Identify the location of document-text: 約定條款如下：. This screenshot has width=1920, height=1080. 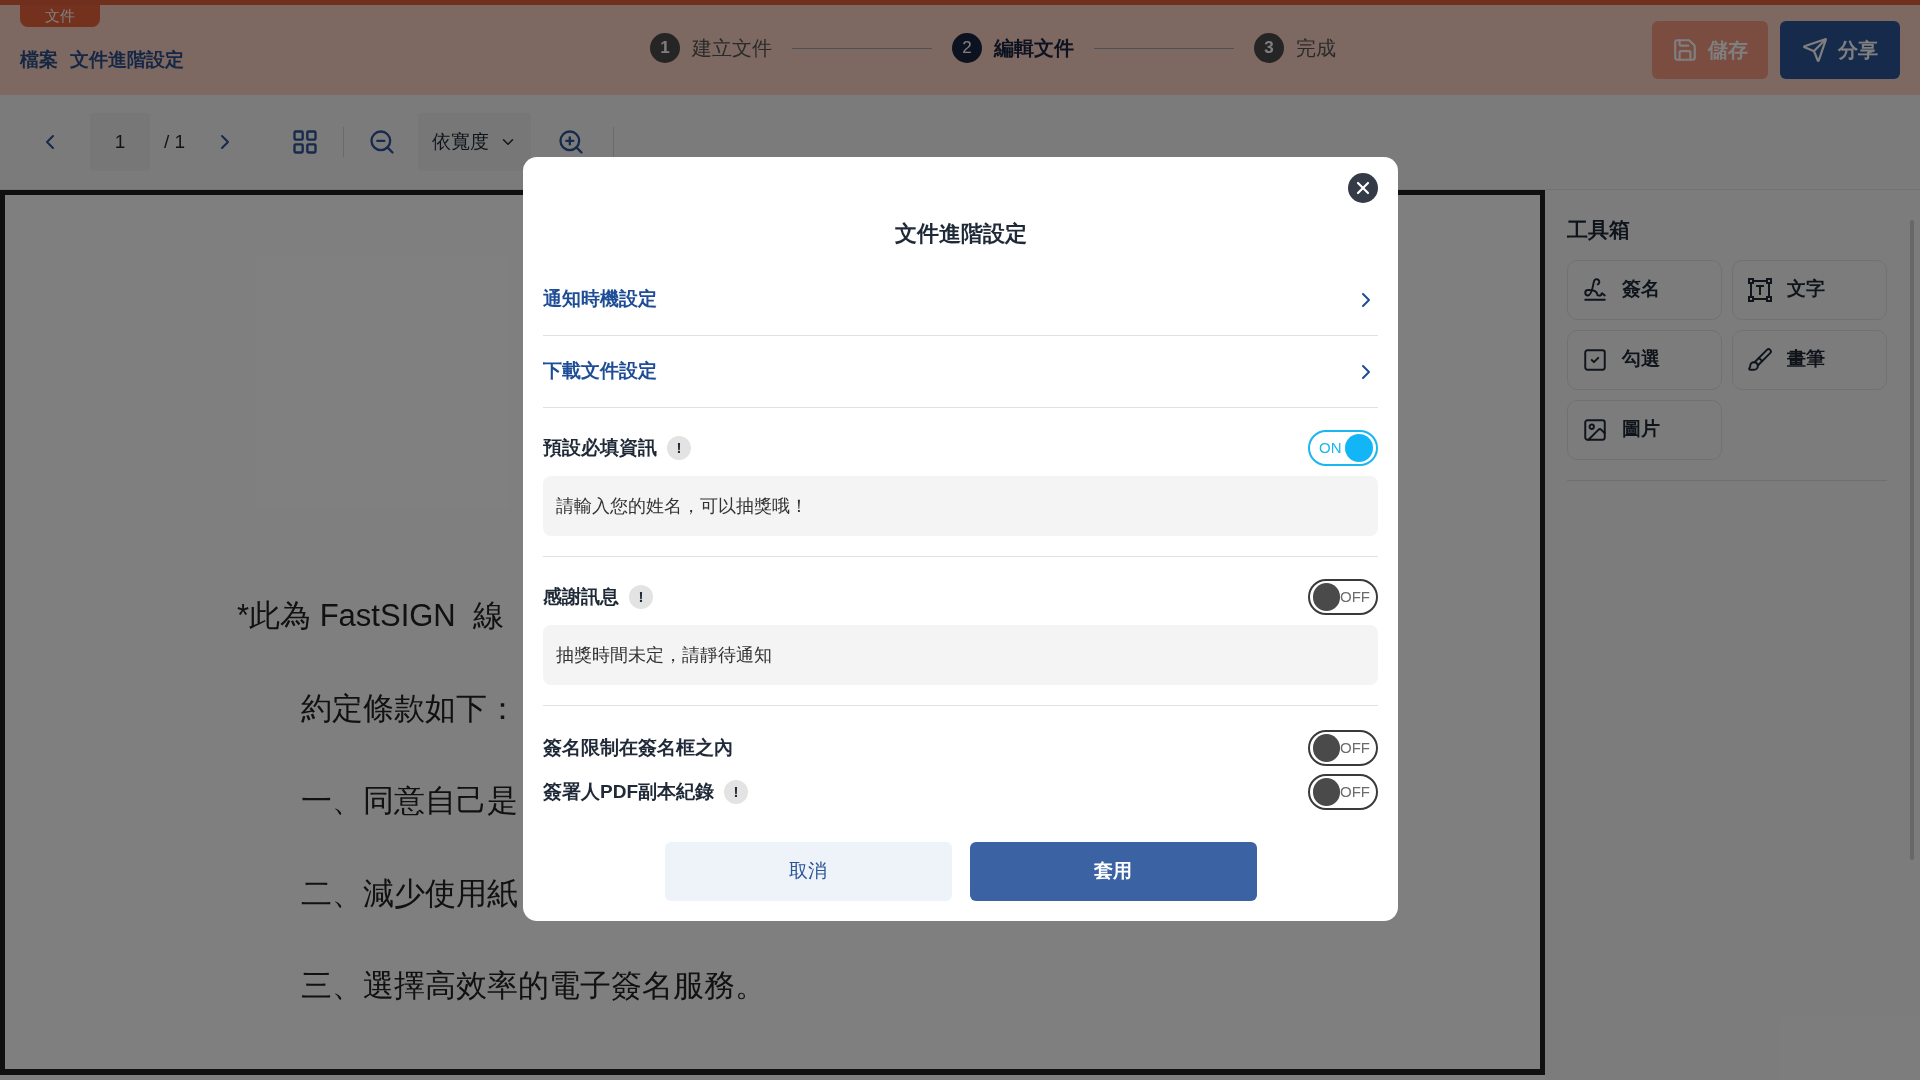
(409, 708).